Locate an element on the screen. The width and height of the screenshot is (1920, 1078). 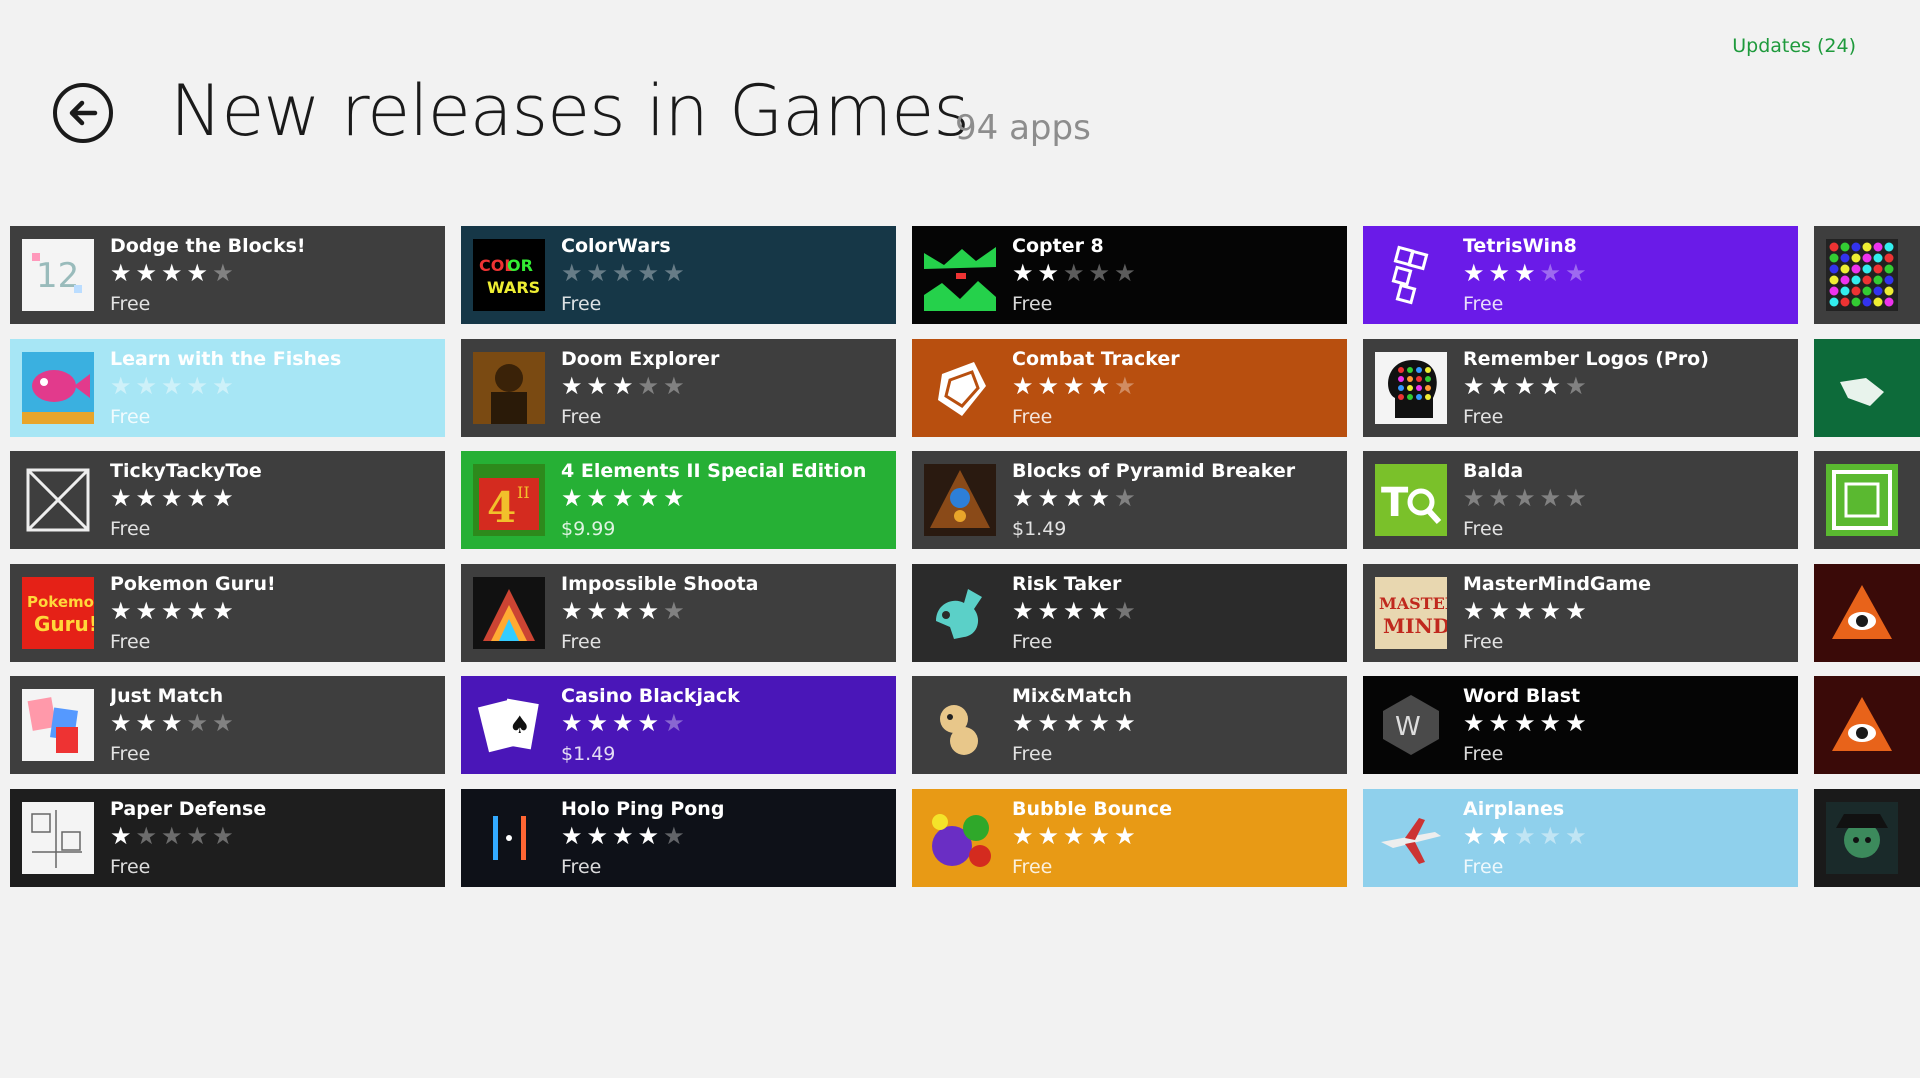
dodge-blocks-icon: 12 is located at coordinates (58, 275).